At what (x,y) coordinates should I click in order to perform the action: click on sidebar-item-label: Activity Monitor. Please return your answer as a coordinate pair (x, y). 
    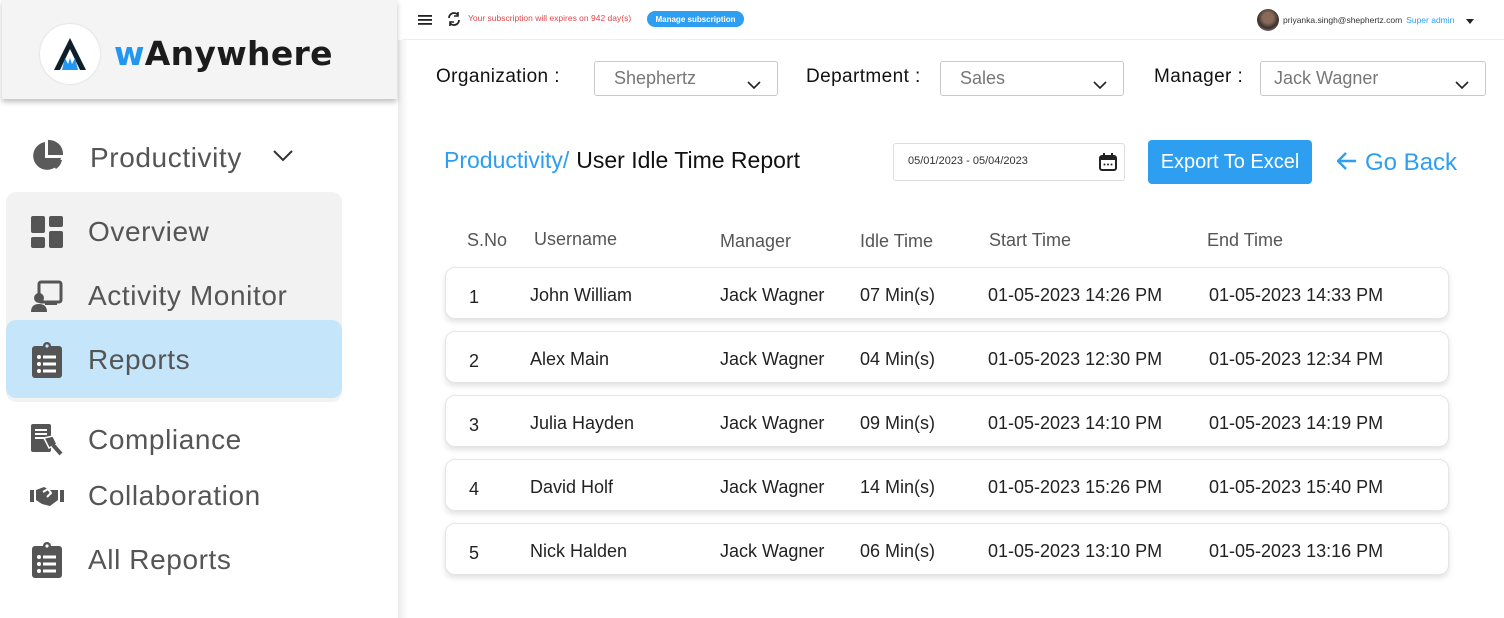
    Looking at the image, I should click on (188, 295).